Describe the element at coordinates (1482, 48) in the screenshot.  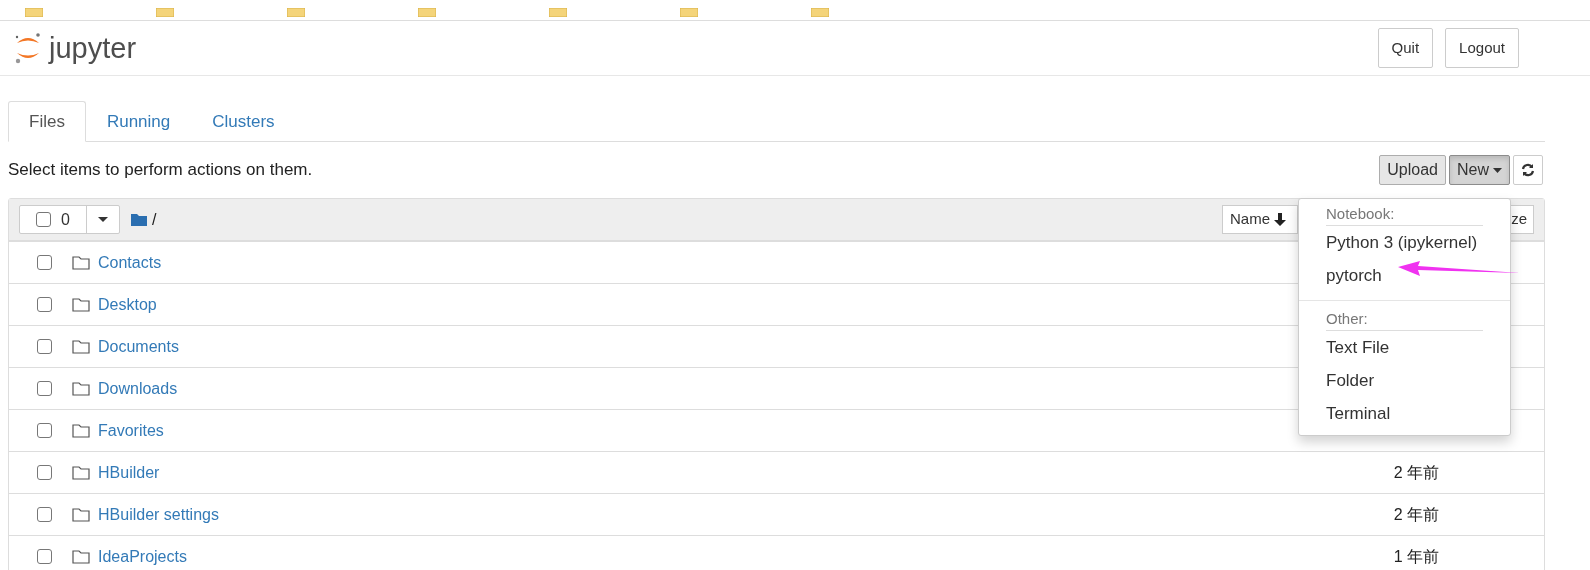
I see `header-button: Logout` at that location.